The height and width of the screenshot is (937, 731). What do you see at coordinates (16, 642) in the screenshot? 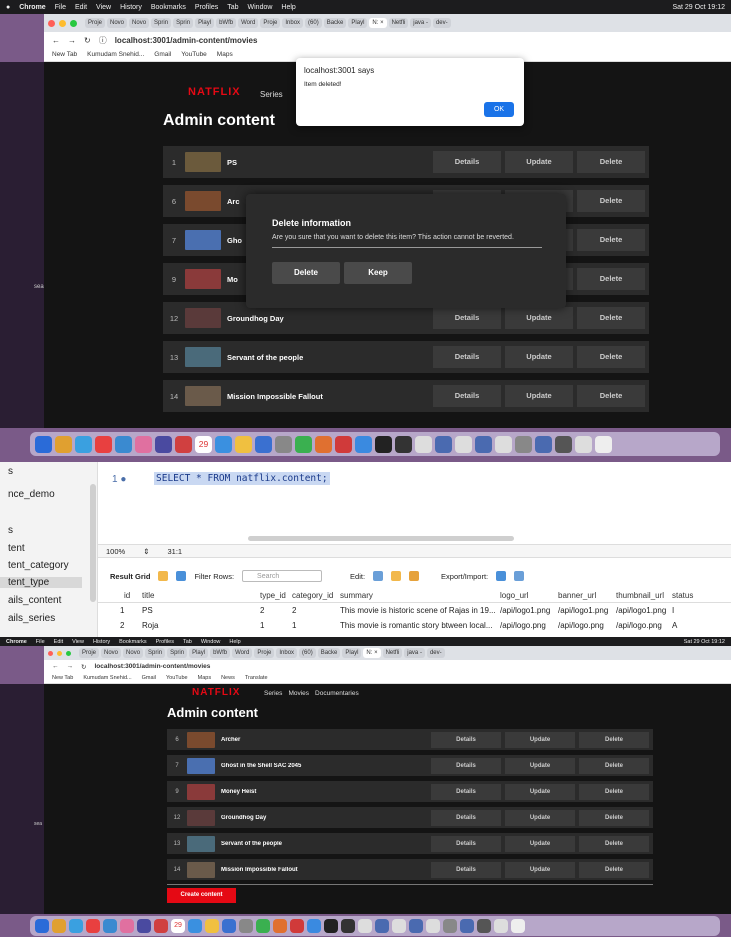
I see `menubar-app: Chrome` at bounding box center [16, 642].